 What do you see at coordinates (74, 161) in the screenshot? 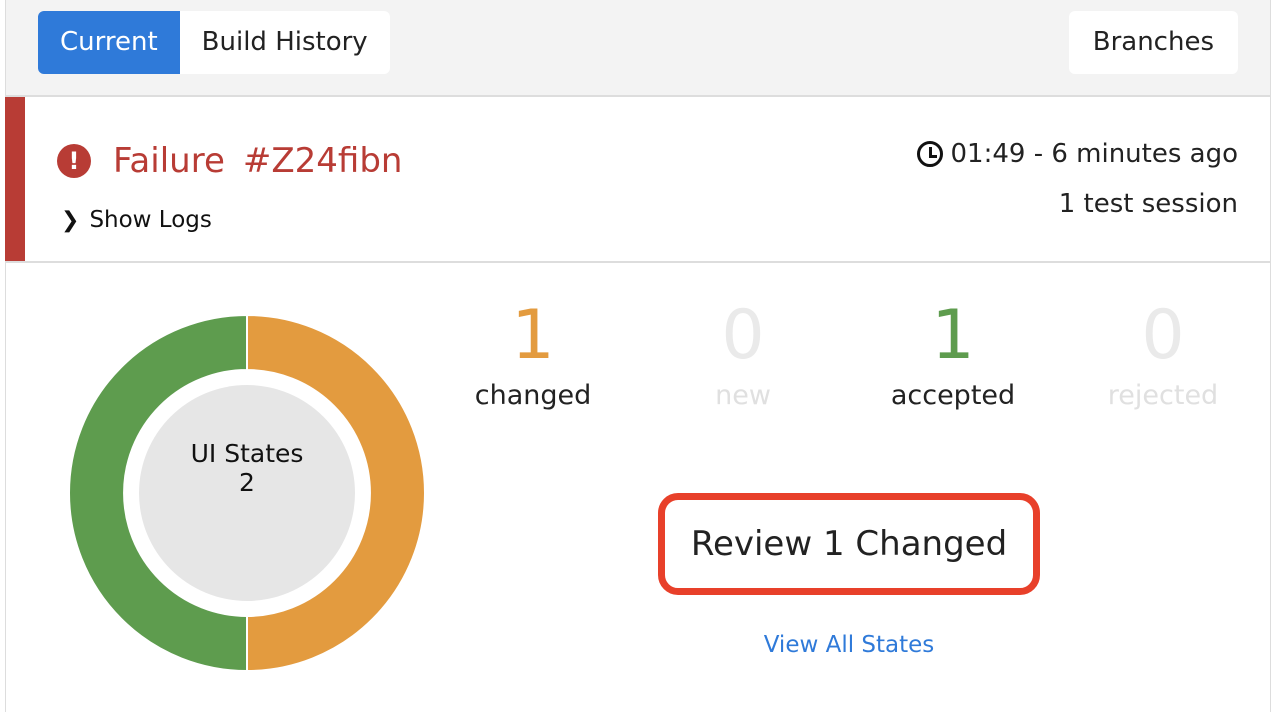
I see `error-icon: !` at bounding box center [74, 161].